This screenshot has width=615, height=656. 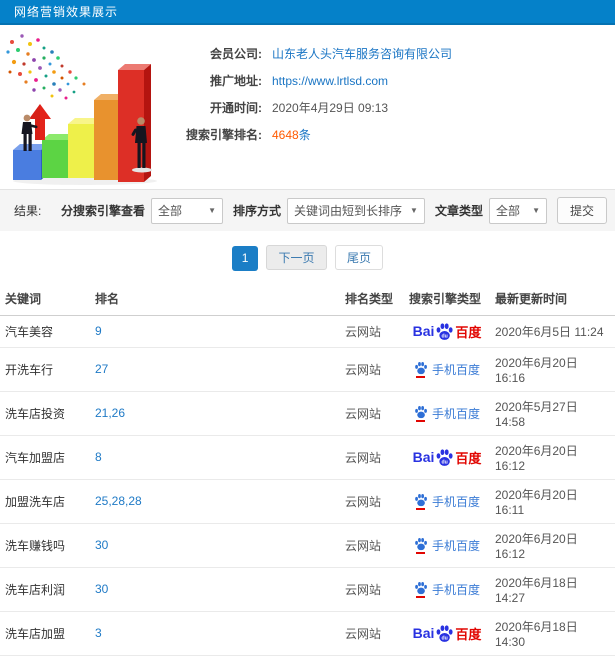 What do you see at coordinates (98, 457) in the screenshot?
I see `rank-link: 8` at bounding box center [98, 457].